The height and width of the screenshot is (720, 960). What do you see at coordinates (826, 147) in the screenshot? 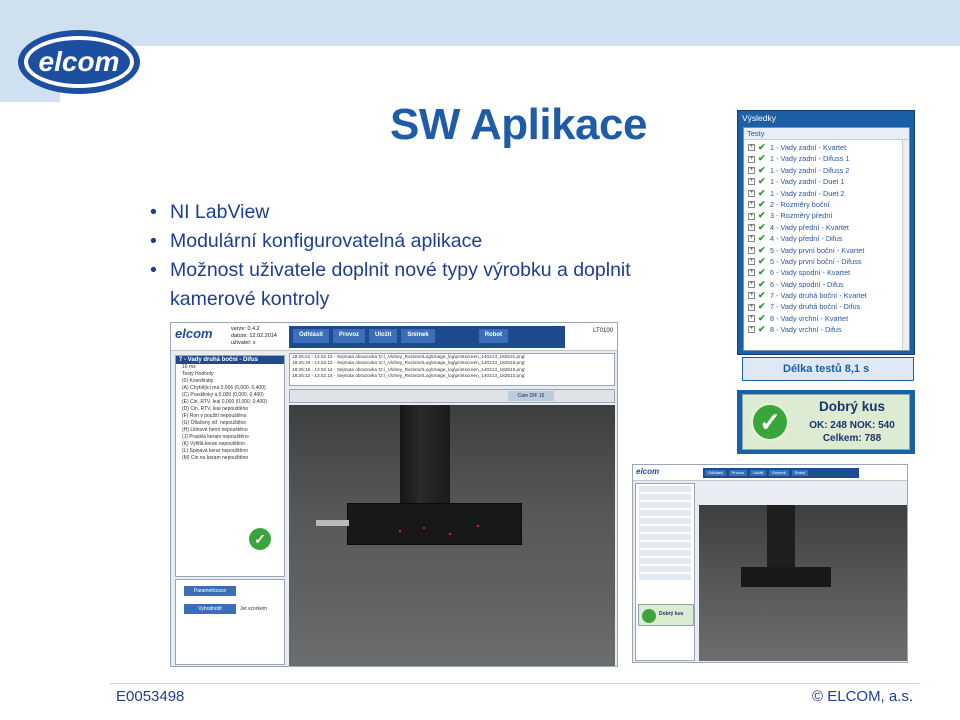
I see `test-result-item: + ✔ 1 - Vady zadní - Kvartet` at bounding box center [826, 147].